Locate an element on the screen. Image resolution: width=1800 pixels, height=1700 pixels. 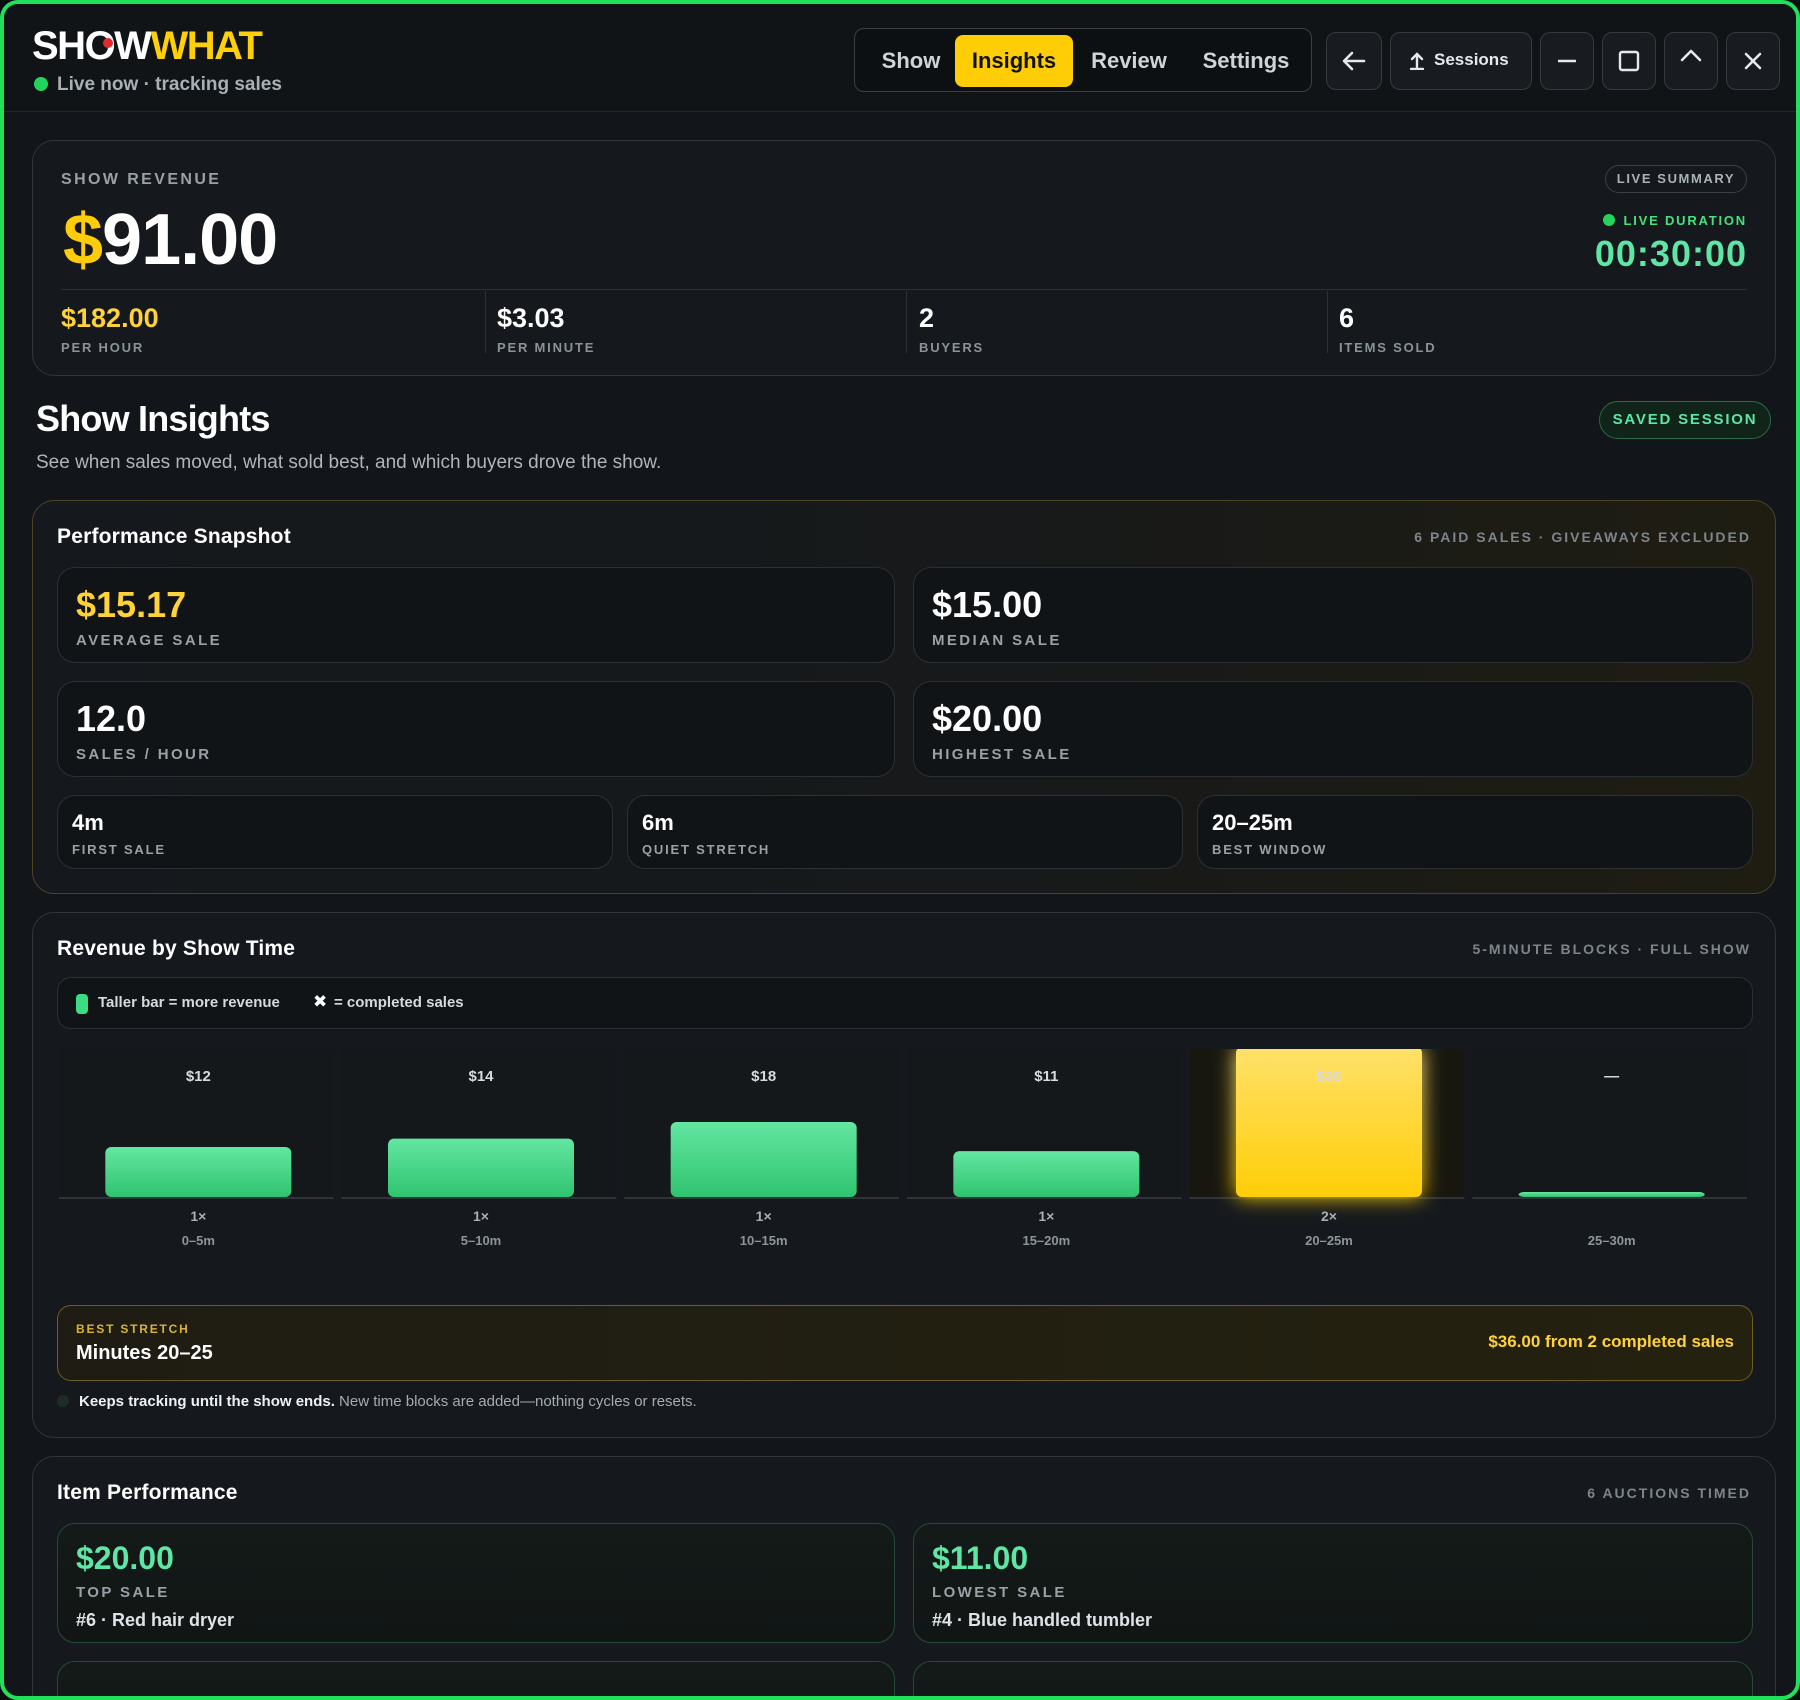
tile-value: $15.00 is located at coordinates (987, 604).